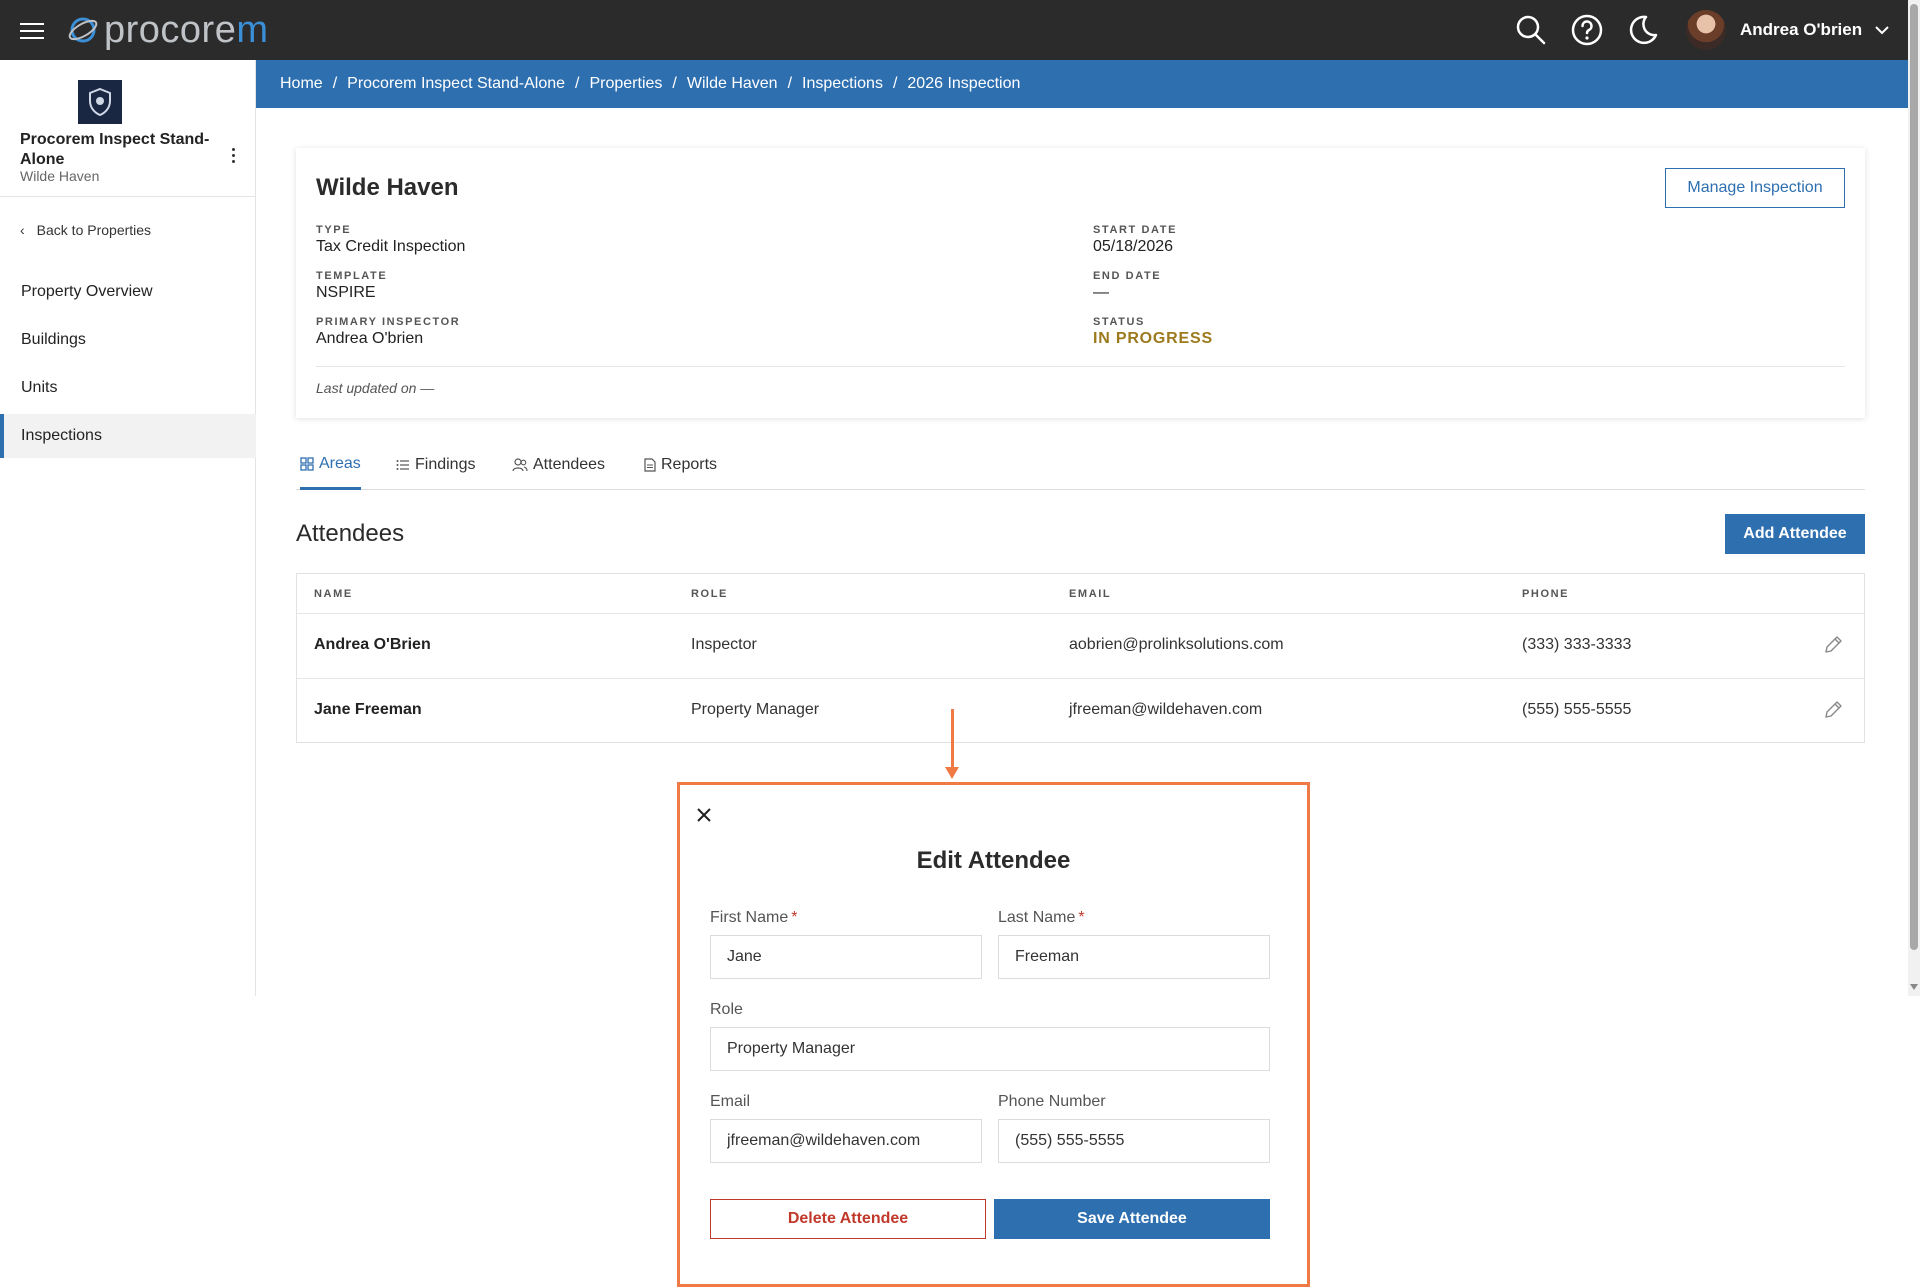  What do you see at coordinates (1119, 322) in the screenshot?
I see `status-label: STATUS` at bounding box center [1119, 322].